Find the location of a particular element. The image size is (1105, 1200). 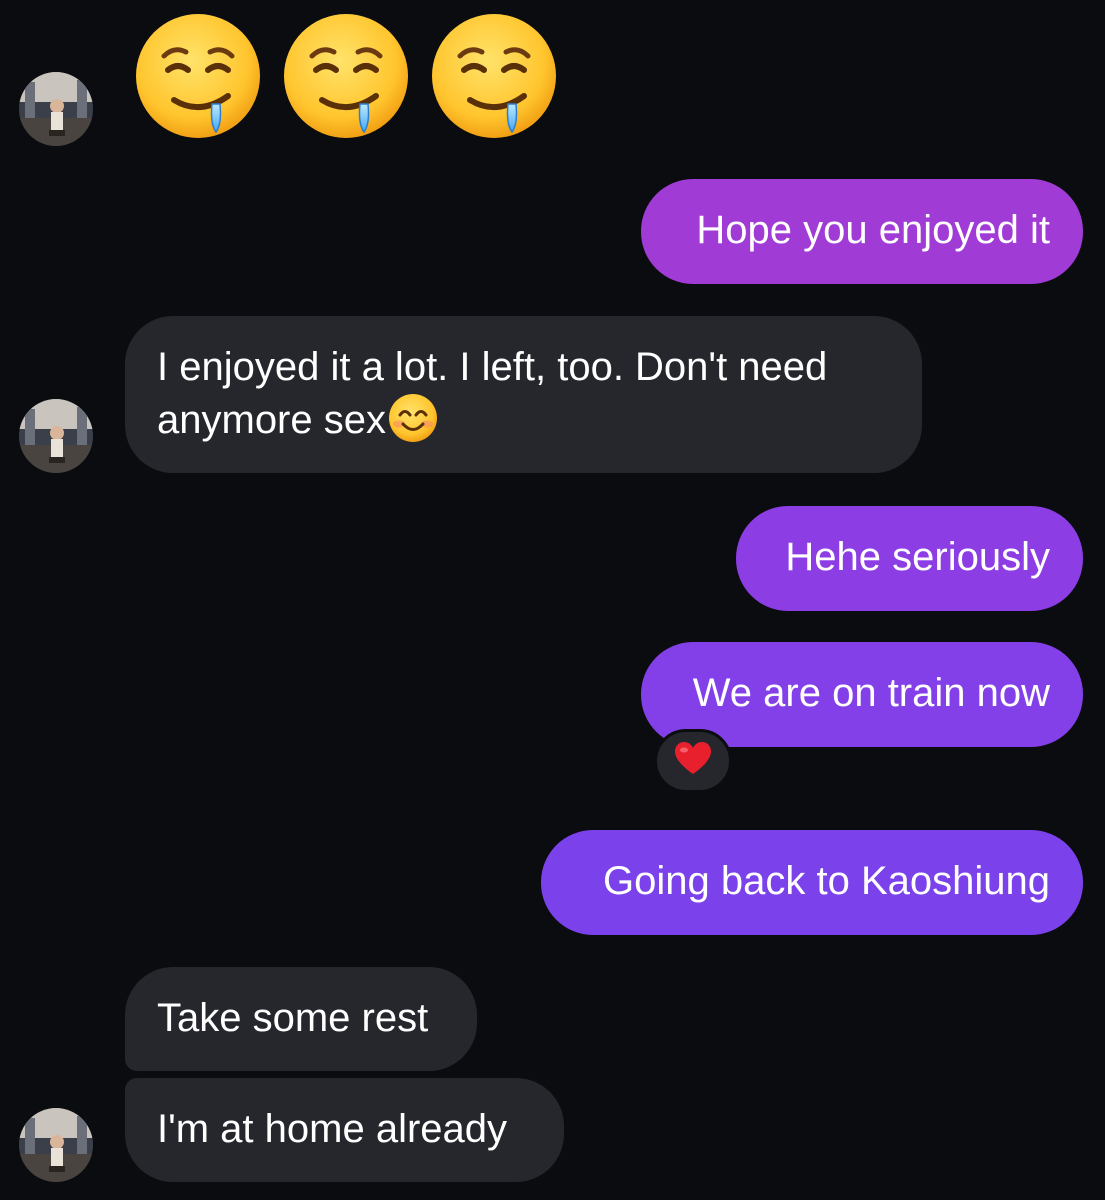

outgoing-message-bubble: Hehe seriously is located at coordinates (909, 558).